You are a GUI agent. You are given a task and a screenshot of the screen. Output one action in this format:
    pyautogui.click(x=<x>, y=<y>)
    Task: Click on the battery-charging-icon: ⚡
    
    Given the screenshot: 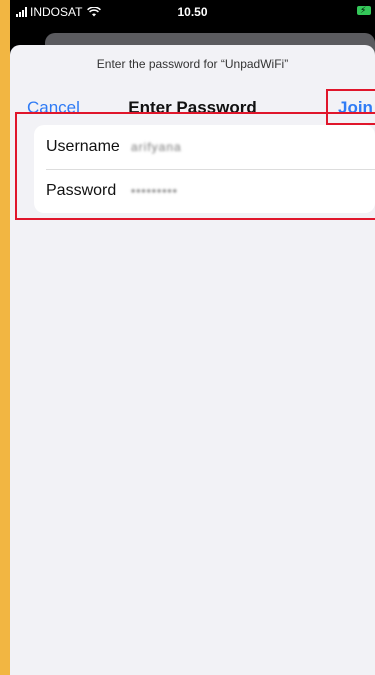 What is the action you would take?
    pyautogui.click(x=364, y=10)
    